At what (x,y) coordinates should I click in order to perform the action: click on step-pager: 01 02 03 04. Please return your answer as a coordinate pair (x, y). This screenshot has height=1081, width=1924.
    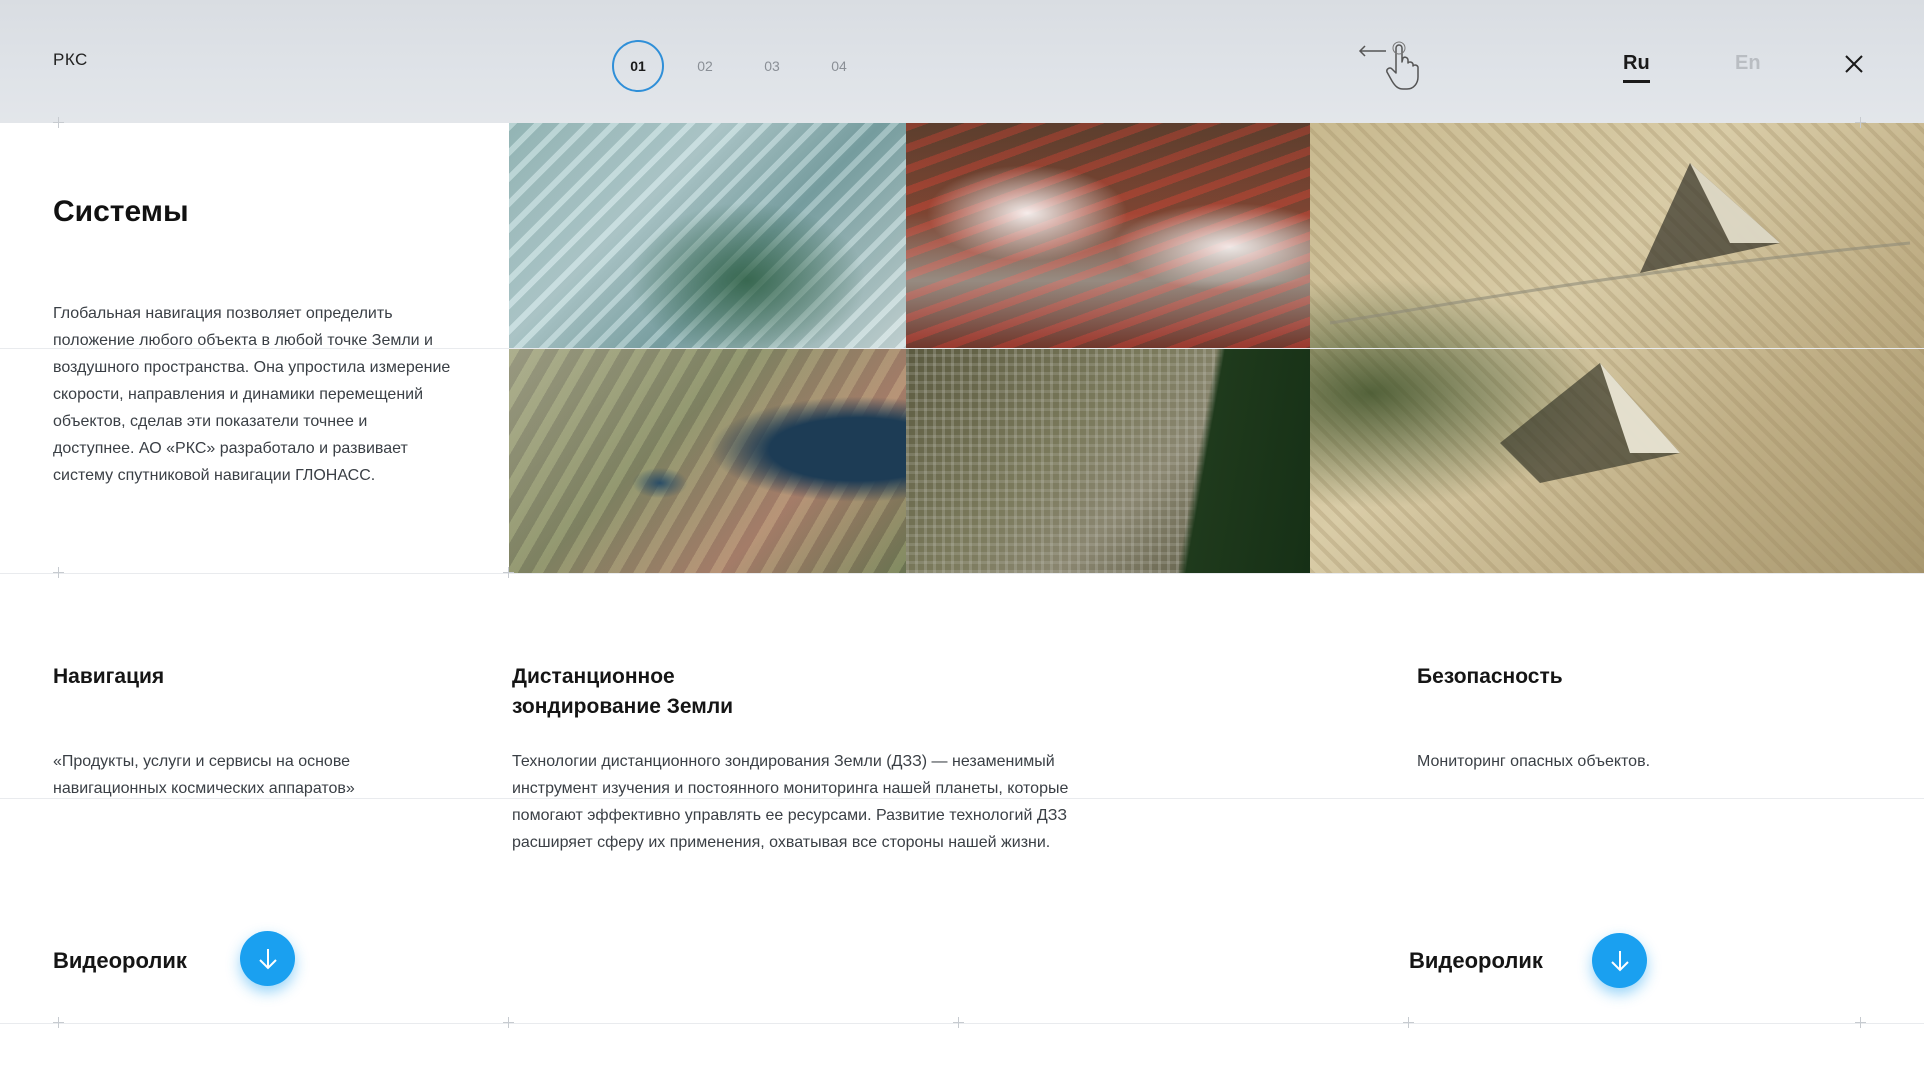
    Looking at the image, I should click on (746, 66).